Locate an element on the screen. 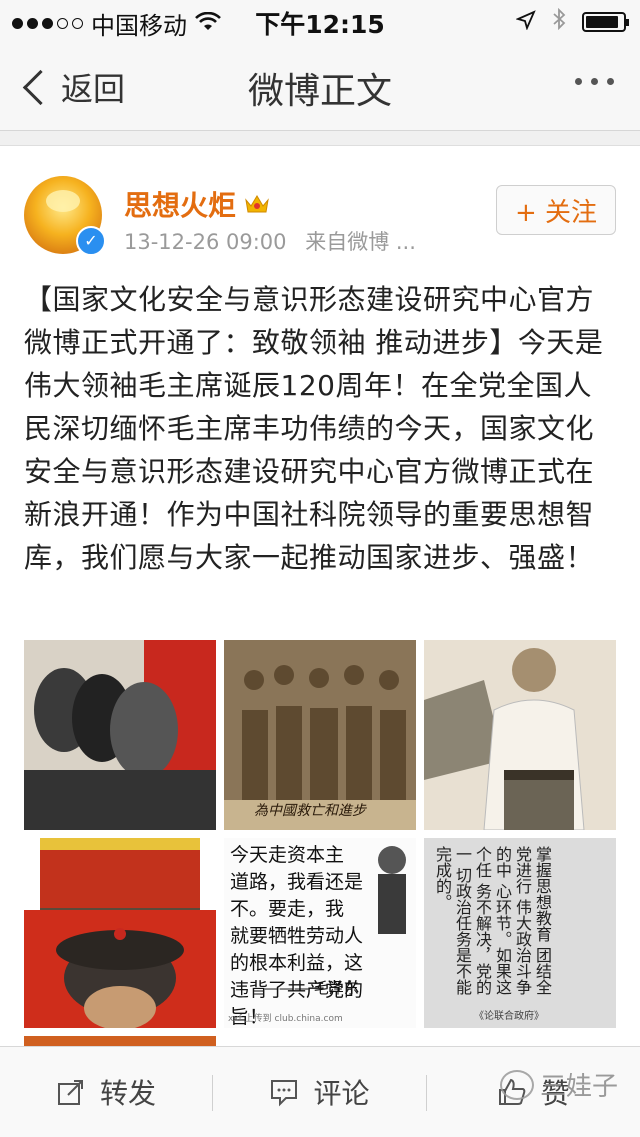 This screenshot has height=1137, width=640. location-arrow-icon is located at coordinates (525, 22).